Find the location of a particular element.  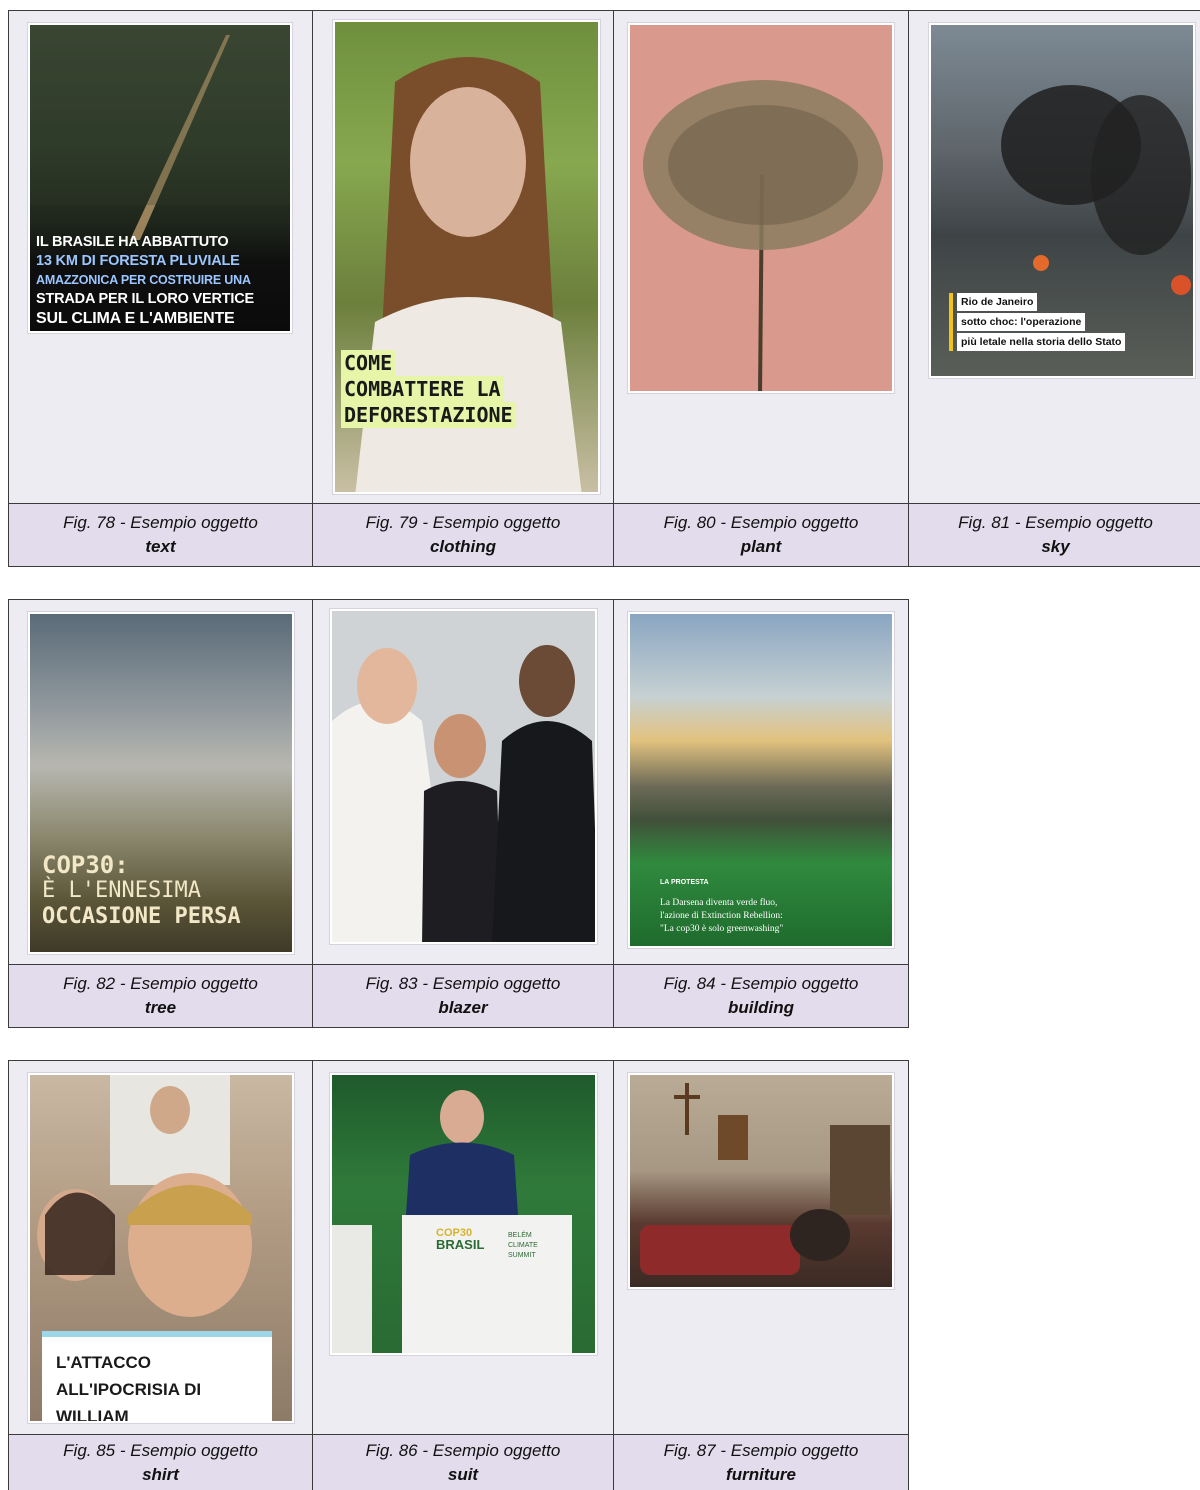

overlay-line: BRASIL is located at coordinates (460, 1244).